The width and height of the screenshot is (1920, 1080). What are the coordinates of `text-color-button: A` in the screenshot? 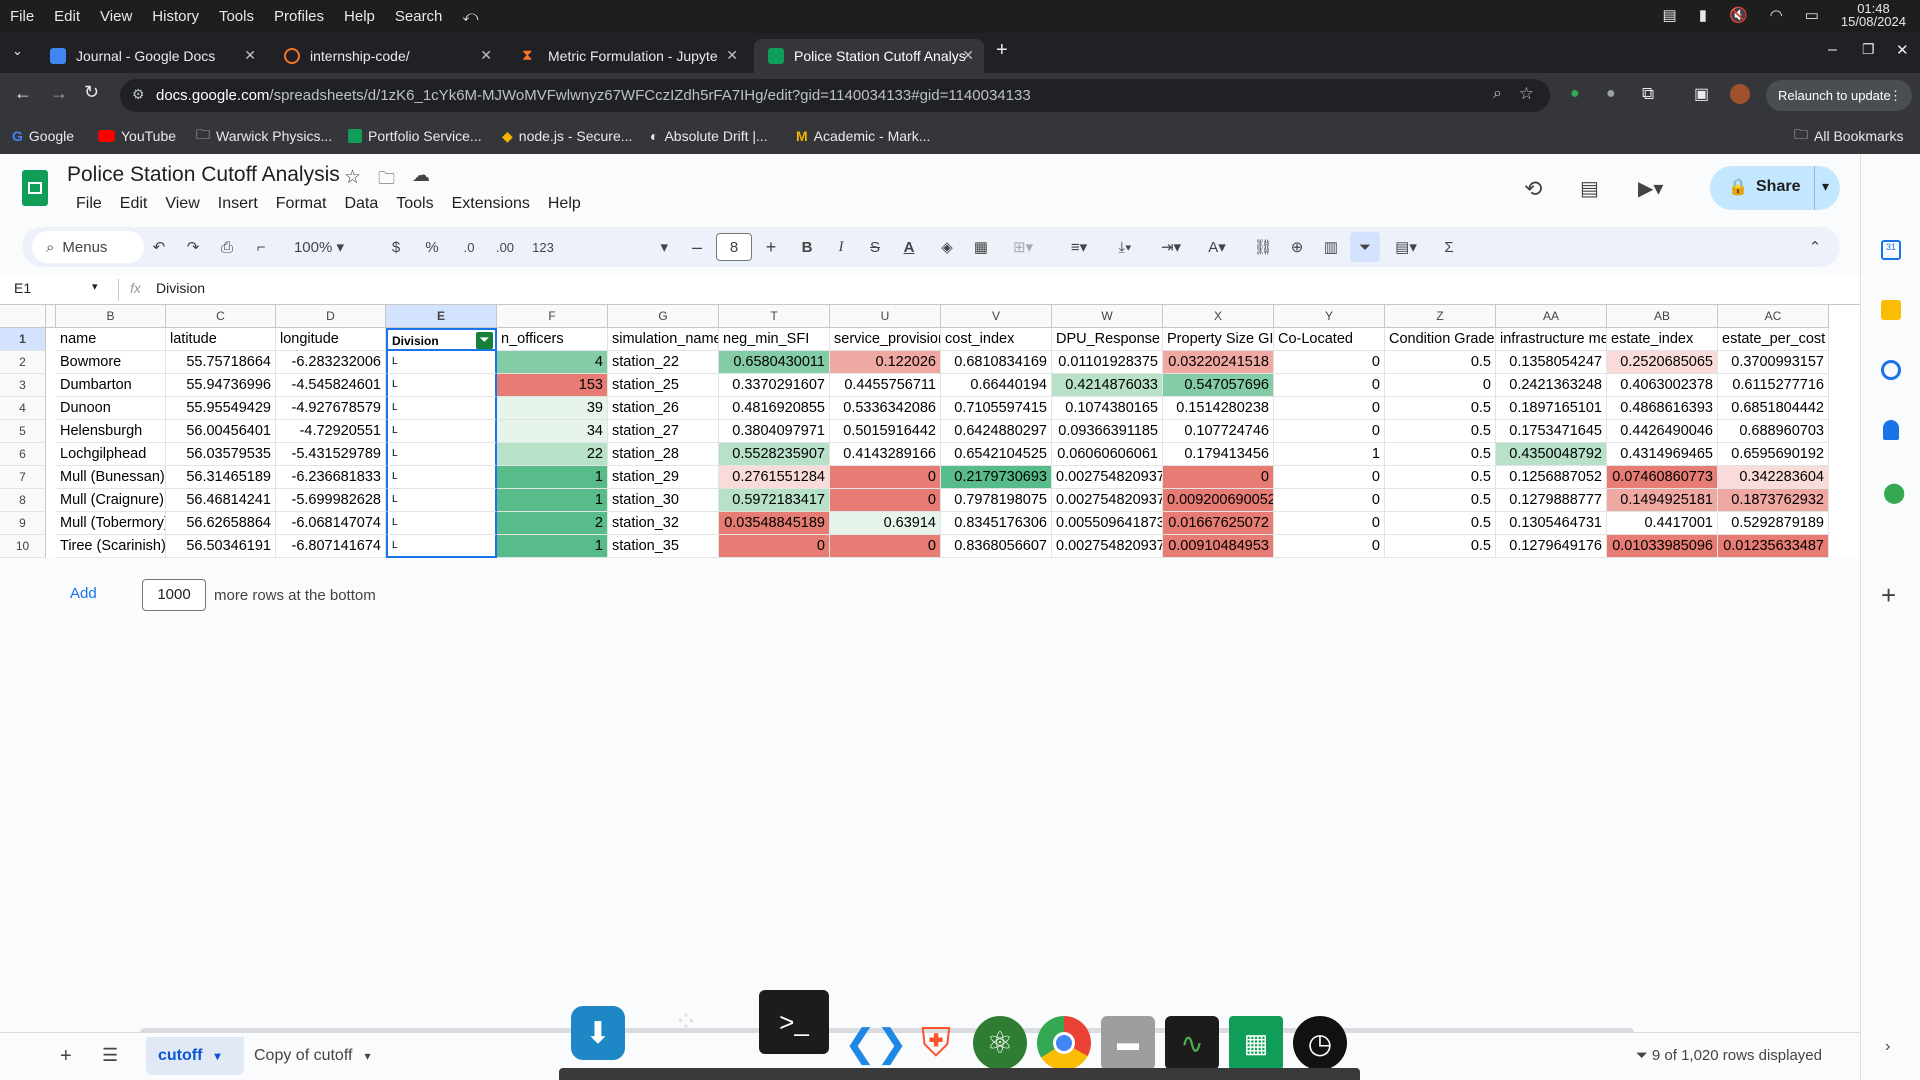 It's located at (909, 247).